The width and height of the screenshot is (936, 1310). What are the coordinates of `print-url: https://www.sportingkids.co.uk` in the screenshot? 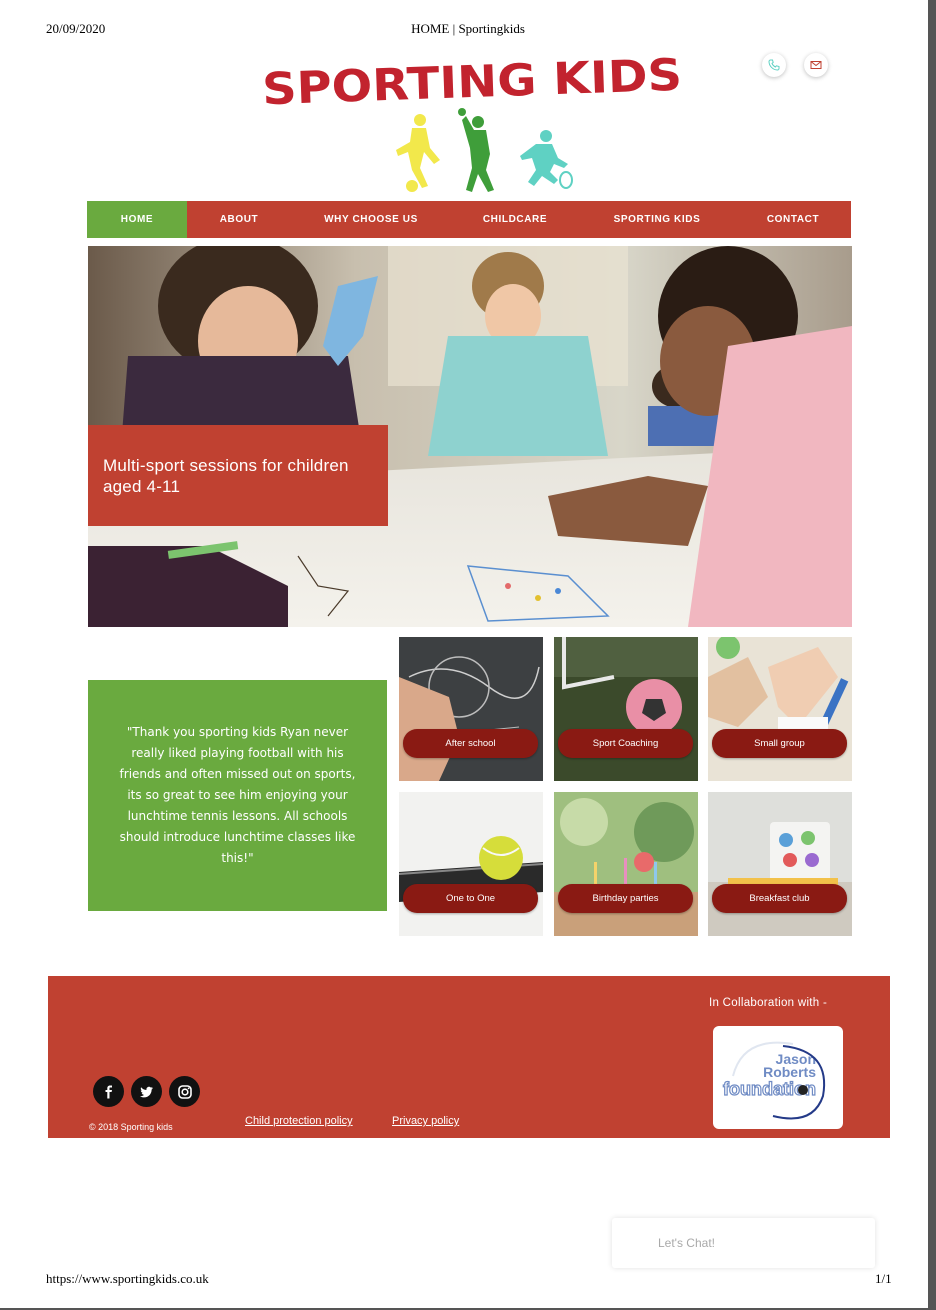 It's located at (127, 1278).